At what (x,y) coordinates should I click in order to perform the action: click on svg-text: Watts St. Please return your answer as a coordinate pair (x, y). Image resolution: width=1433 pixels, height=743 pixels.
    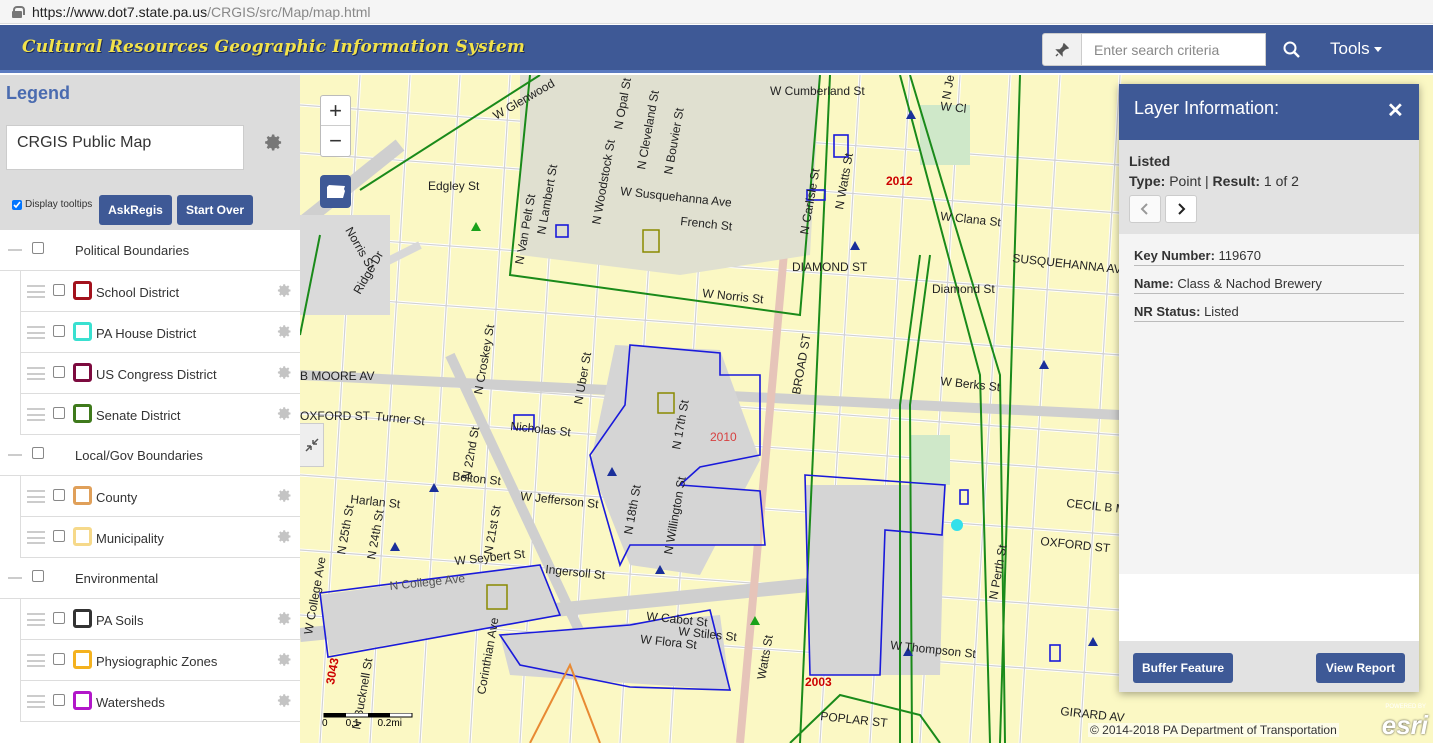
    Looking at the image, I should click on (765, 656).